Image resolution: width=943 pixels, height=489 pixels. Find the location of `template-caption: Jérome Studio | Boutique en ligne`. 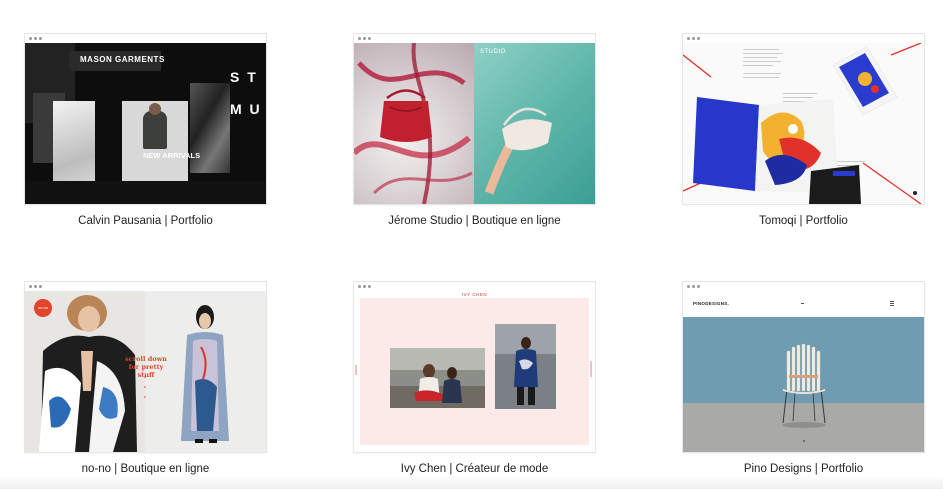

template-caption: Jérome Studio | Boutique en ligne is located at coordinates (474, 221).